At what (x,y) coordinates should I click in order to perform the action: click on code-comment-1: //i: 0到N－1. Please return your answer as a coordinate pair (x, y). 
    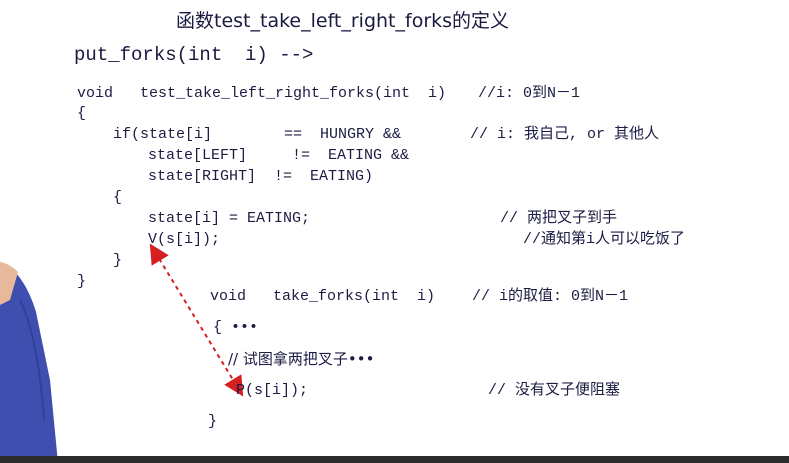
    Looking at the image, I should click on (529, 93).